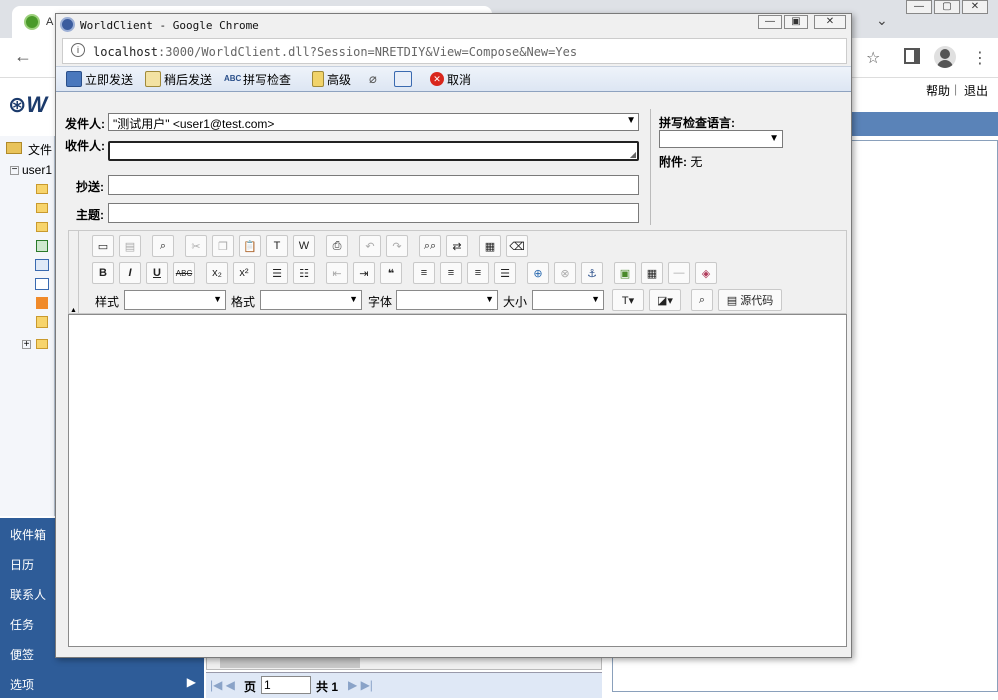  What do you see at coordinates (163, 246) in the screenshot?
I see `preview-icon: ⌕` at bounding box center [163, 246].